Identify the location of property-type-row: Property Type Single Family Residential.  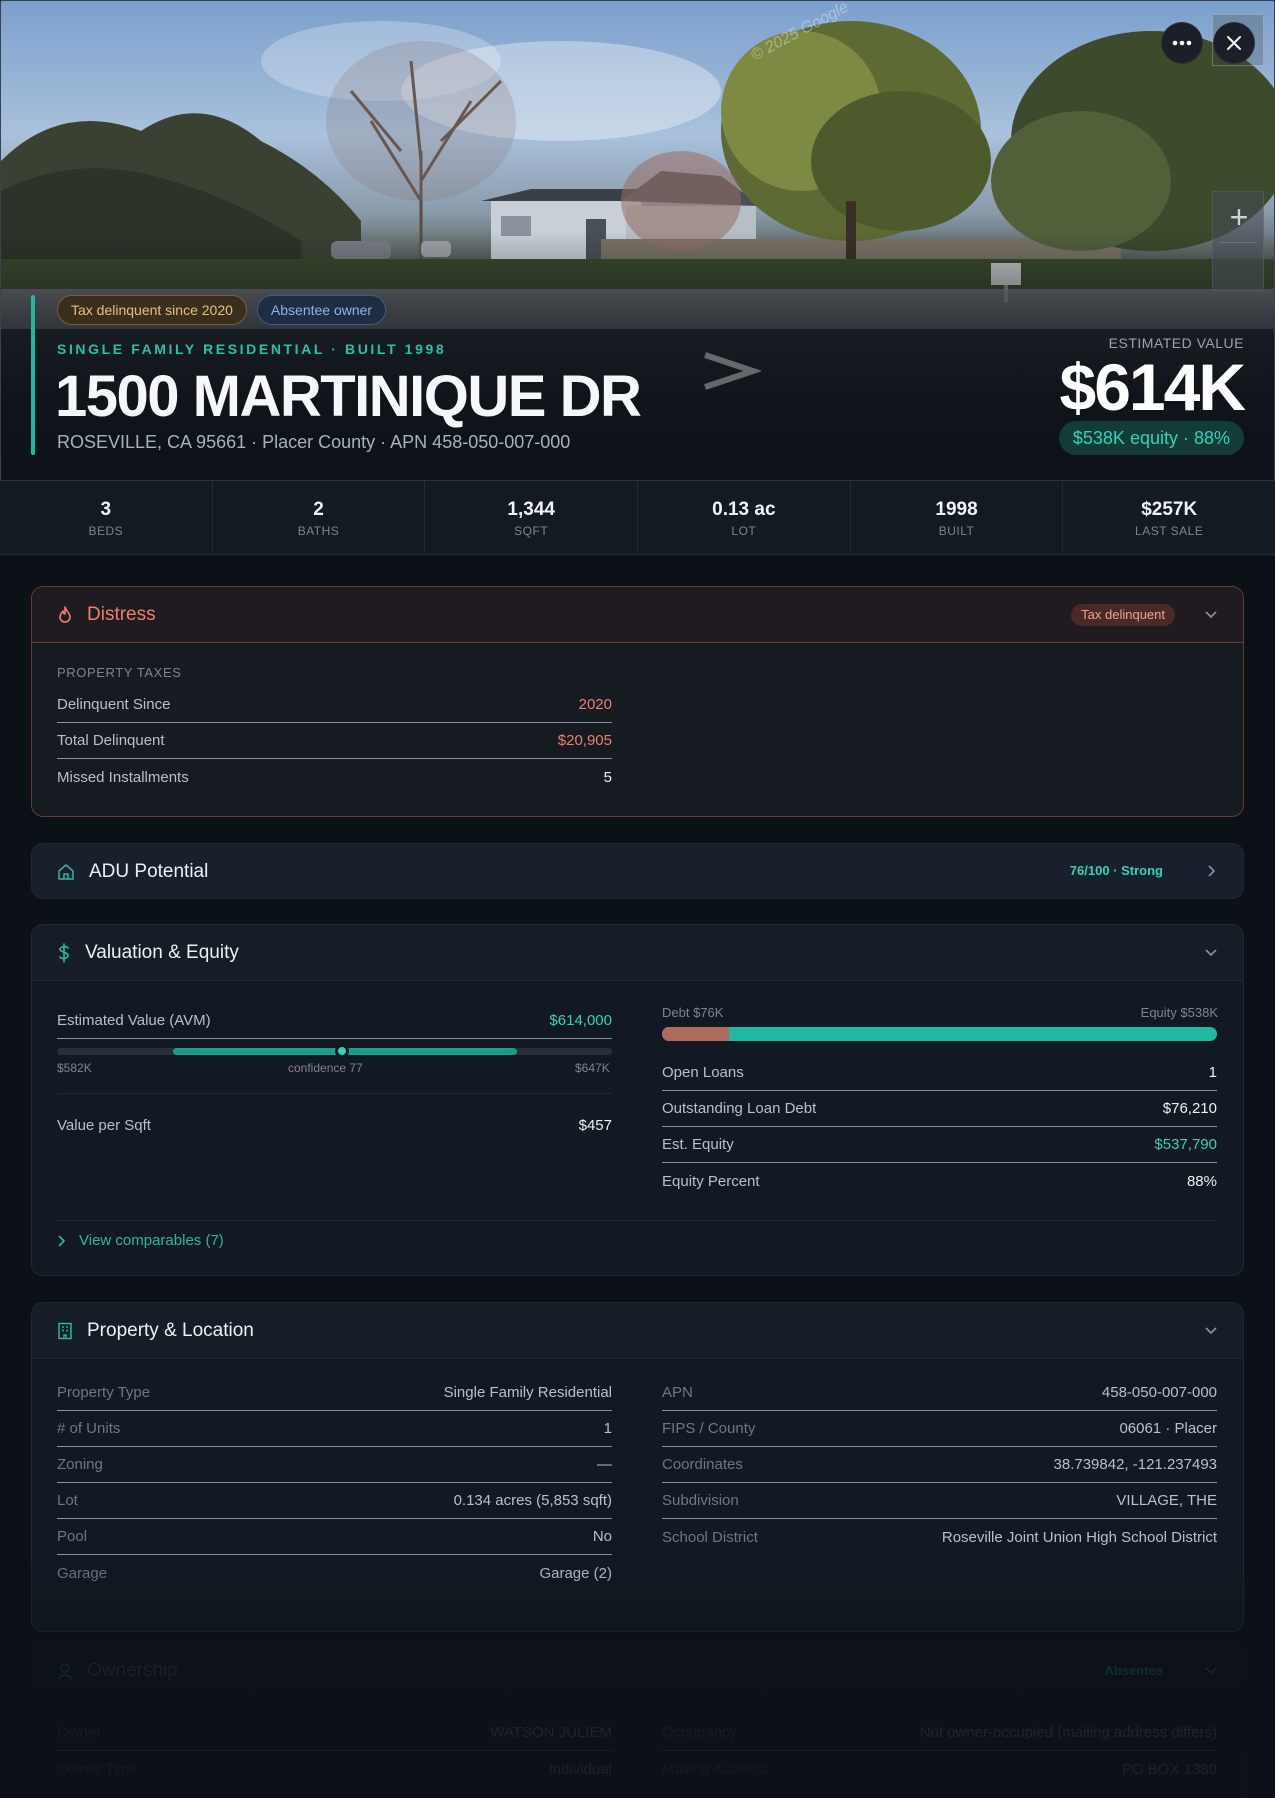
(334, 1393).